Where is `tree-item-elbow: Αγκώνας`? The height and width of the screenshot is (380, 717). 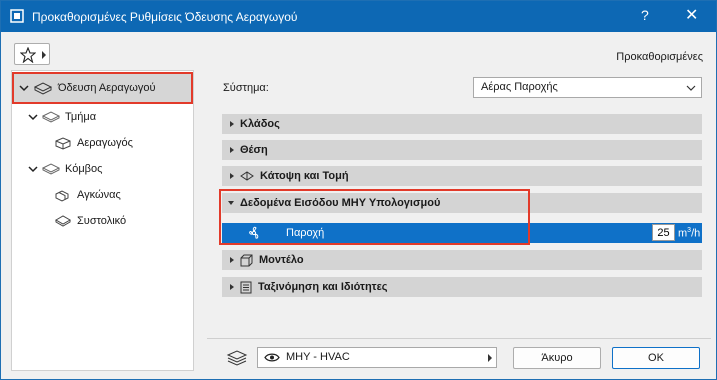
tree-item-elbow: Αγκώνας is located at coordinates (87, 195).